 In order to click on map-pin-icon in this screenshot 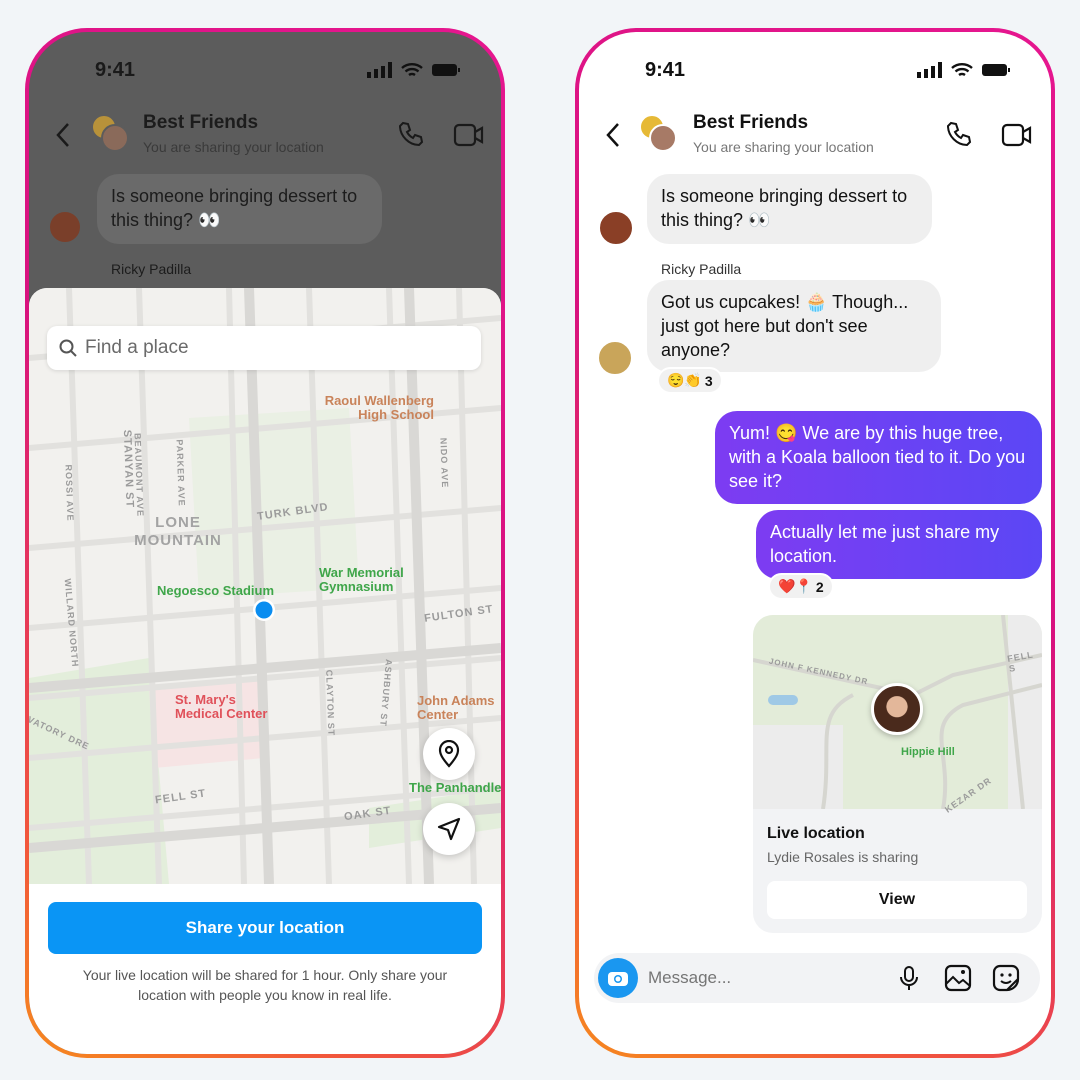, I will do `click(449, 754)`.